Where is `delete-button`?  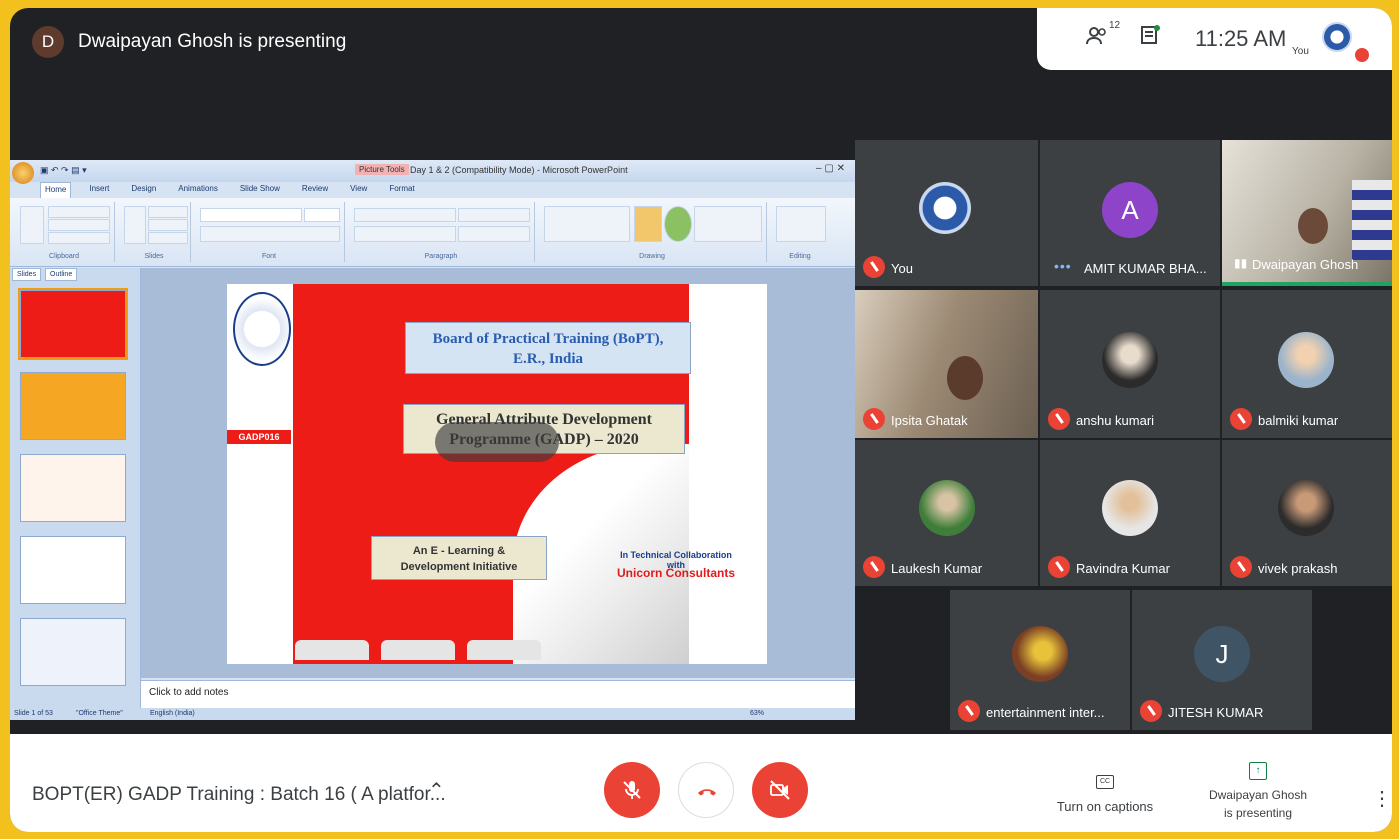 delete-button is located at coordinates (168, 238).